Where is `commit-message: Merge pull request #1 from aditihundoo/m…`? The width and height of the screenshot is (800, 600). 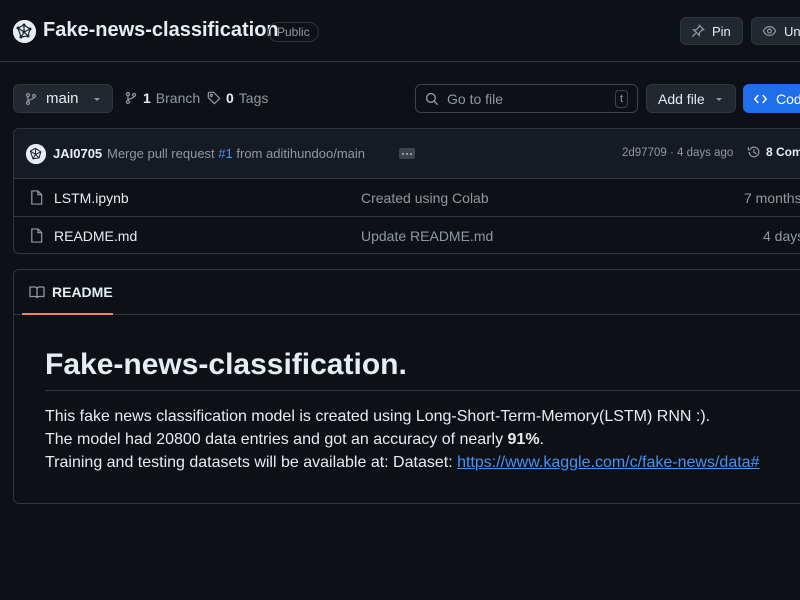
commit-message: Merge pull request #1 from aditihundoo/m… is located at coordinates (236, 153).